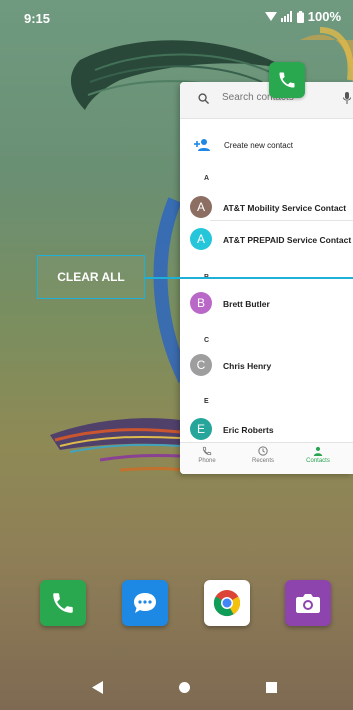  I want to click on contact-avatar: E, so click(201, 429).